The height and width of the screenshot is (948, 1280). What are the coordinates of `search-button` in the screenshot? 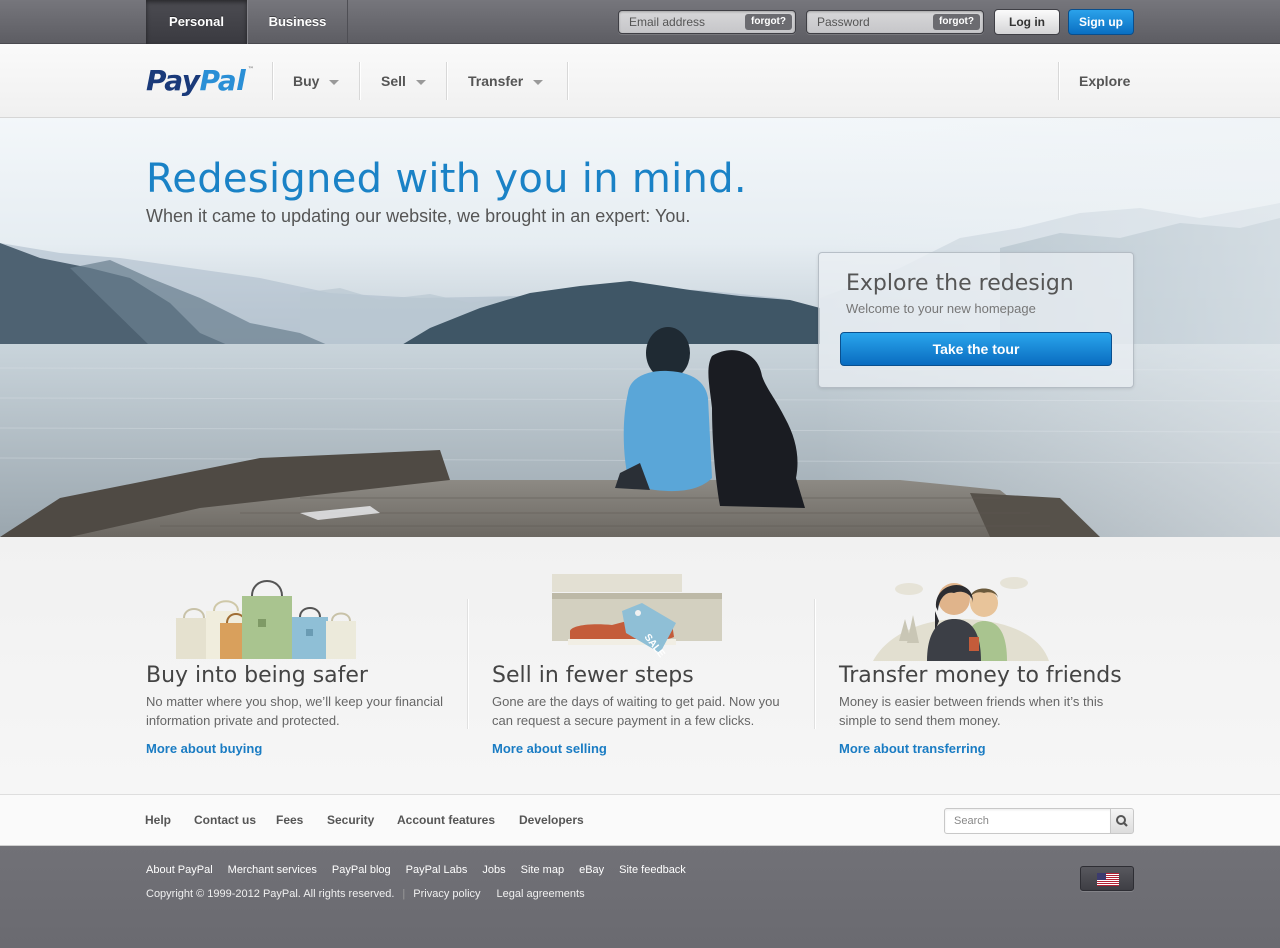 It's located at (1122, 821).